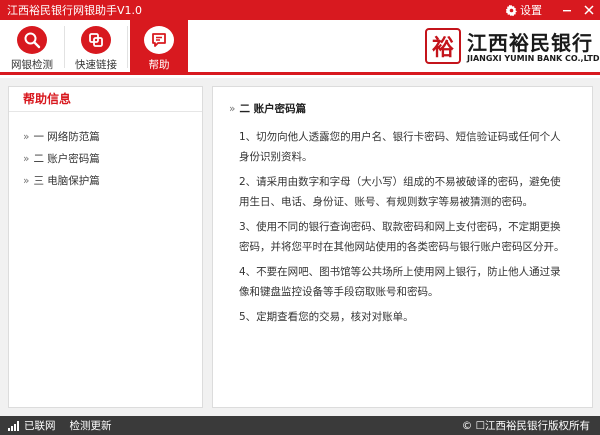 This screenshot has height=435, width=600. I want to click on copyright-text: © ☐江西裕民银行版权所有, so click(525, 426).